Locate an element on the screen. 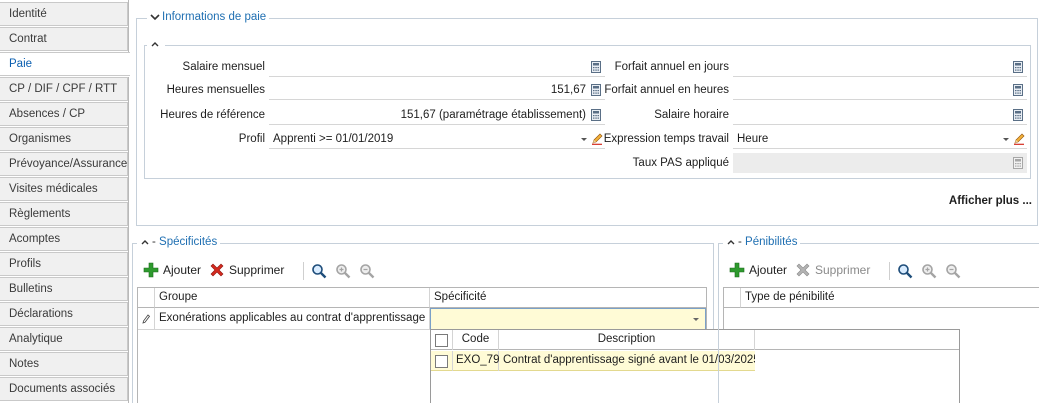  tab-notes: Notes is located at coordinates (64, 364).